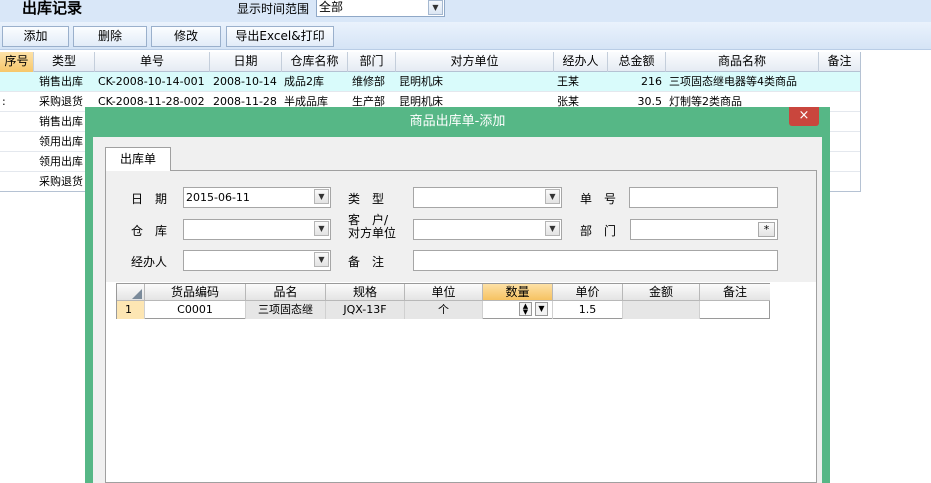 Image resolution: width=931 pixels, height=483 pixels. What do you see at coordinates (487, 197) in the screenshot?
I see `type-select: ▼` at bounding box center [487, 197].